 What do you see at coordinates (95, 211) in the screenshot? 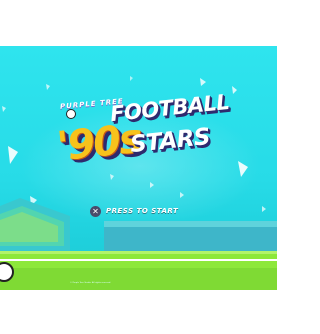
I see `cross-button-icon: ✕` at bounding box center [95, 211].